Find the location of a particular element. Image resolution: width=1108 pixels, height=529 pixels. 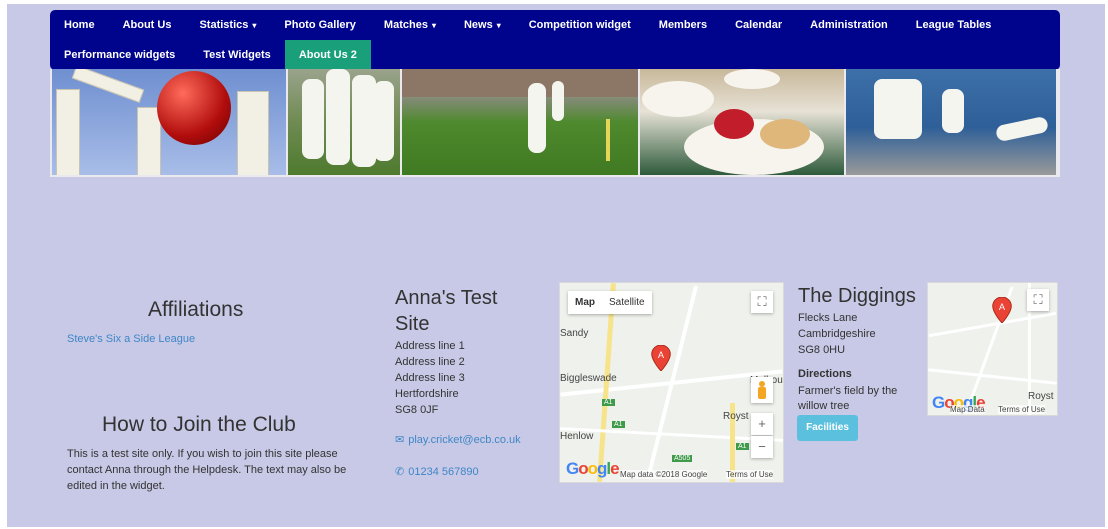

map-label: Sandy is located at coordinates (574, 333).